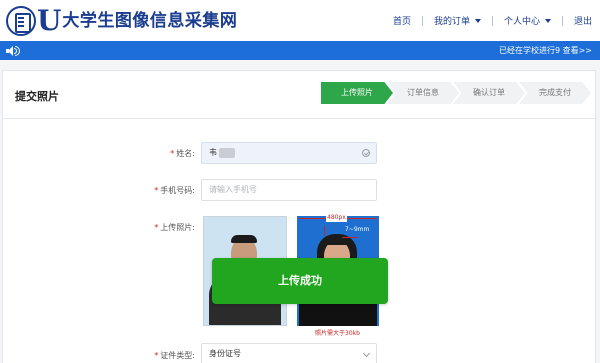  Describe the element at coordinates (49, 20) in the screenshot. I see `logo-letter: U` at that location.